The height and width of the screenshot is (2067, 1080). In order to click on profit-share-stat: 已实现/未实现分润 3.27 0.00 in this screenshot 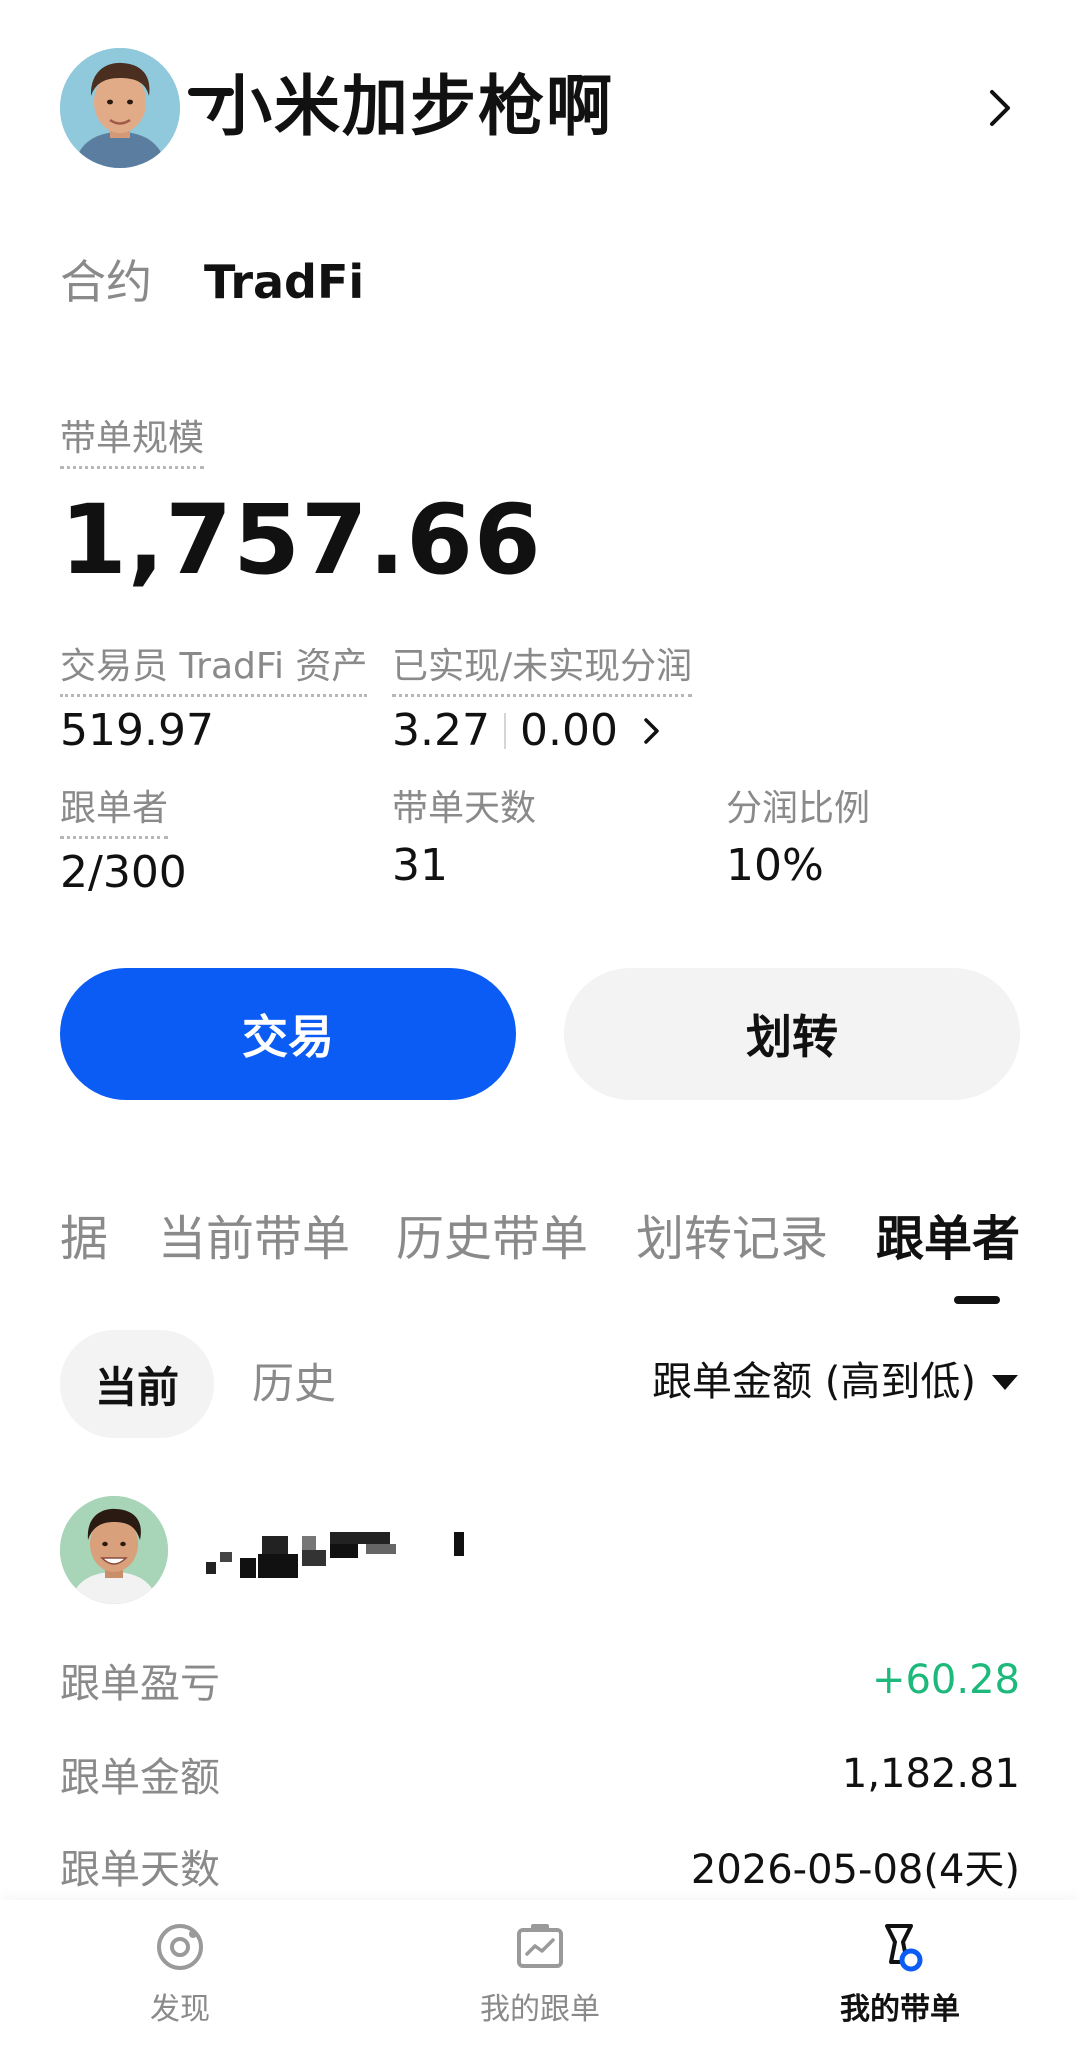, I will do `click(542, 701)`.